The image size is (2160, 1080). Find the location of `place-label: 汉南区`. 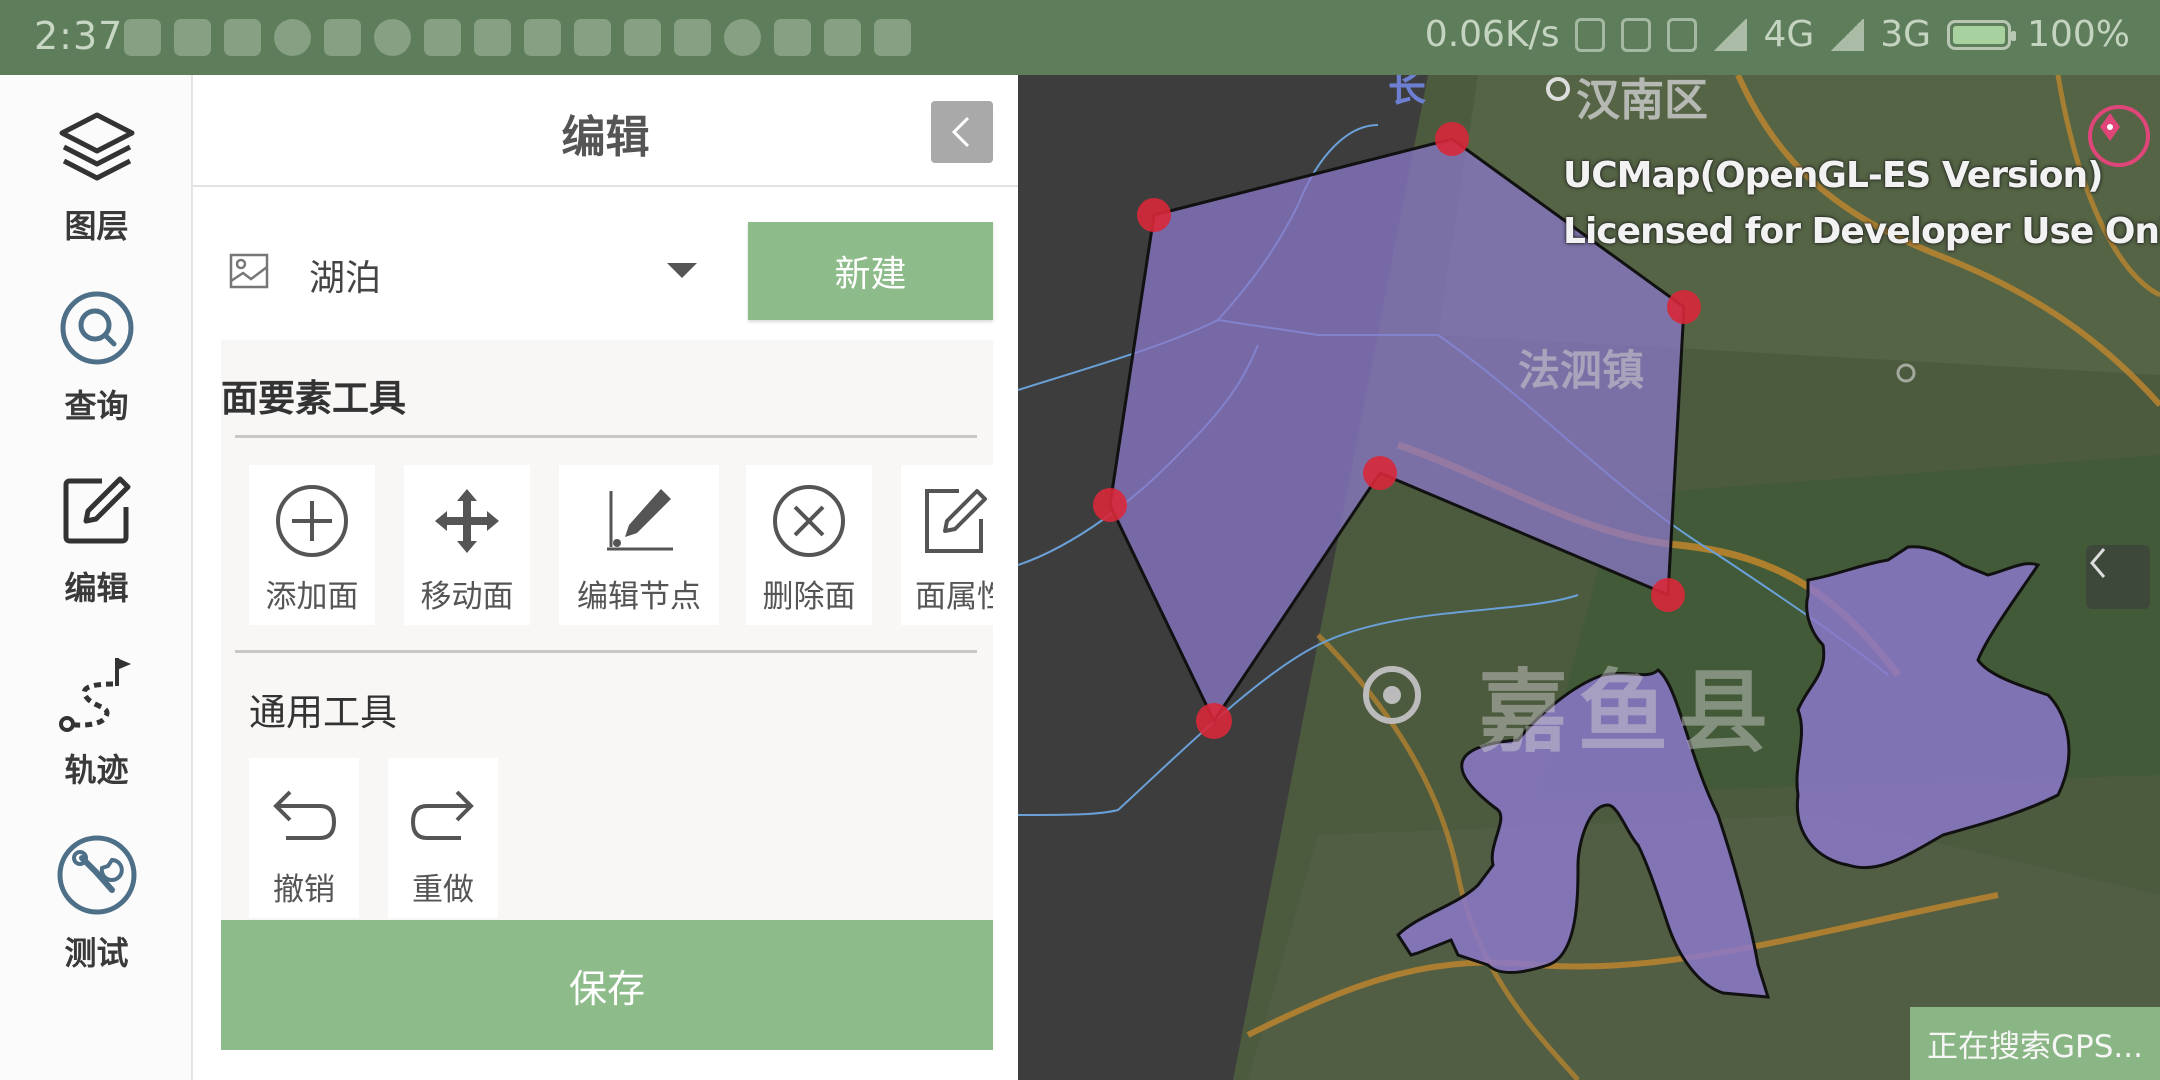

place-label: 汉南区 is located at coordinates (1642, 100).